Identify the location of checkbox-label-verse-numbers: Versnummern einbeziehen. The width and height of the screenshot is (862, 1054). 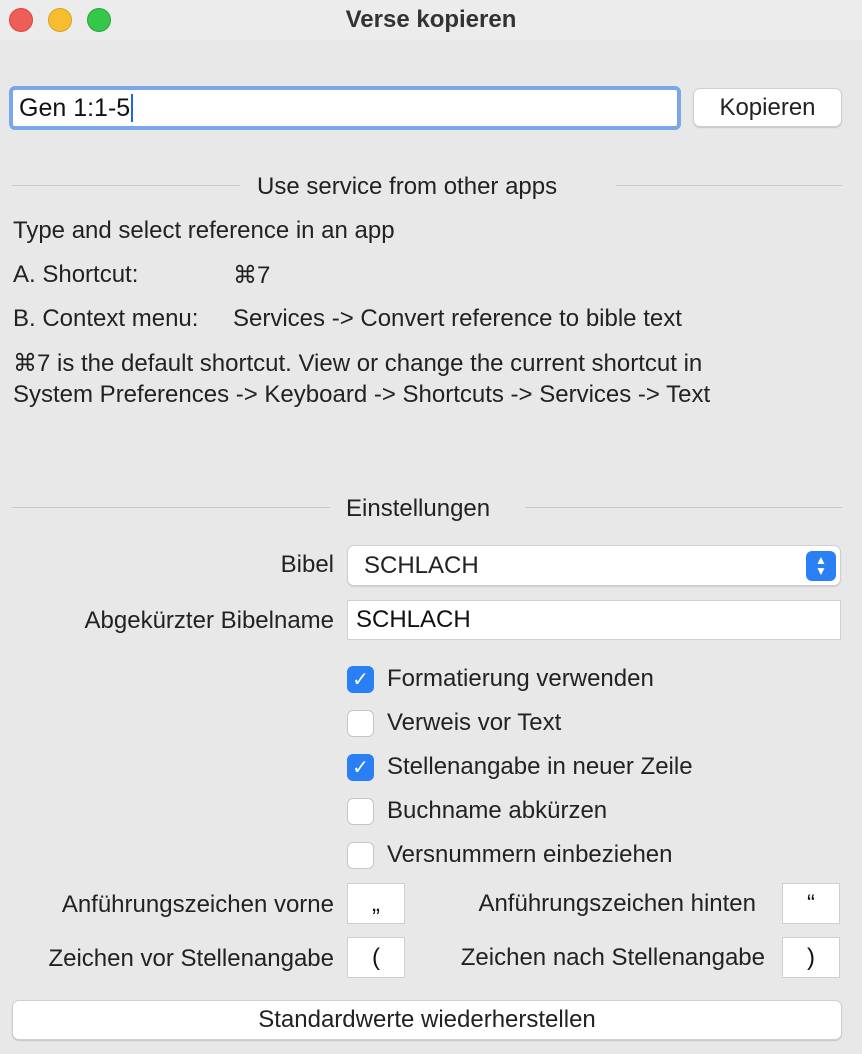
(530, 854).